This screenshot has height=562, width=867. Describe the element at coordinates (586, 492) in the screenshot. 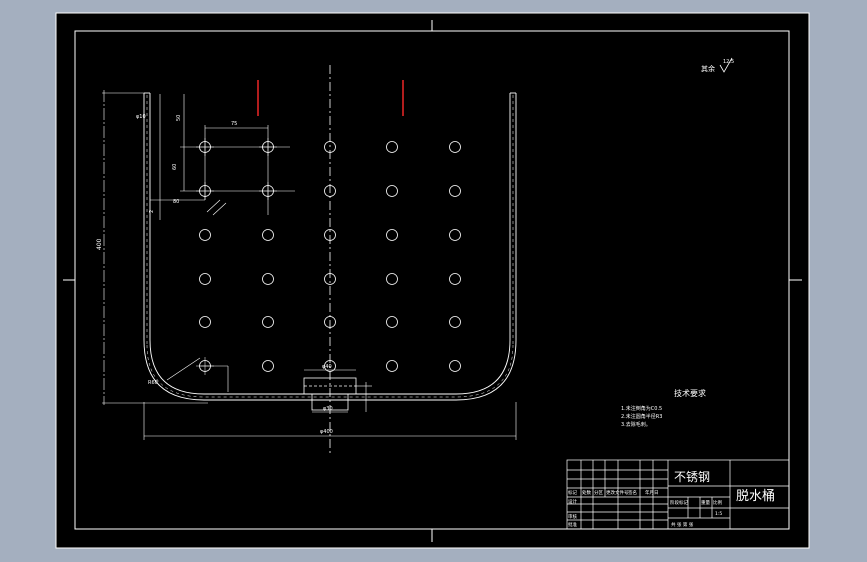

I see `tb-count: 处数` at that location.